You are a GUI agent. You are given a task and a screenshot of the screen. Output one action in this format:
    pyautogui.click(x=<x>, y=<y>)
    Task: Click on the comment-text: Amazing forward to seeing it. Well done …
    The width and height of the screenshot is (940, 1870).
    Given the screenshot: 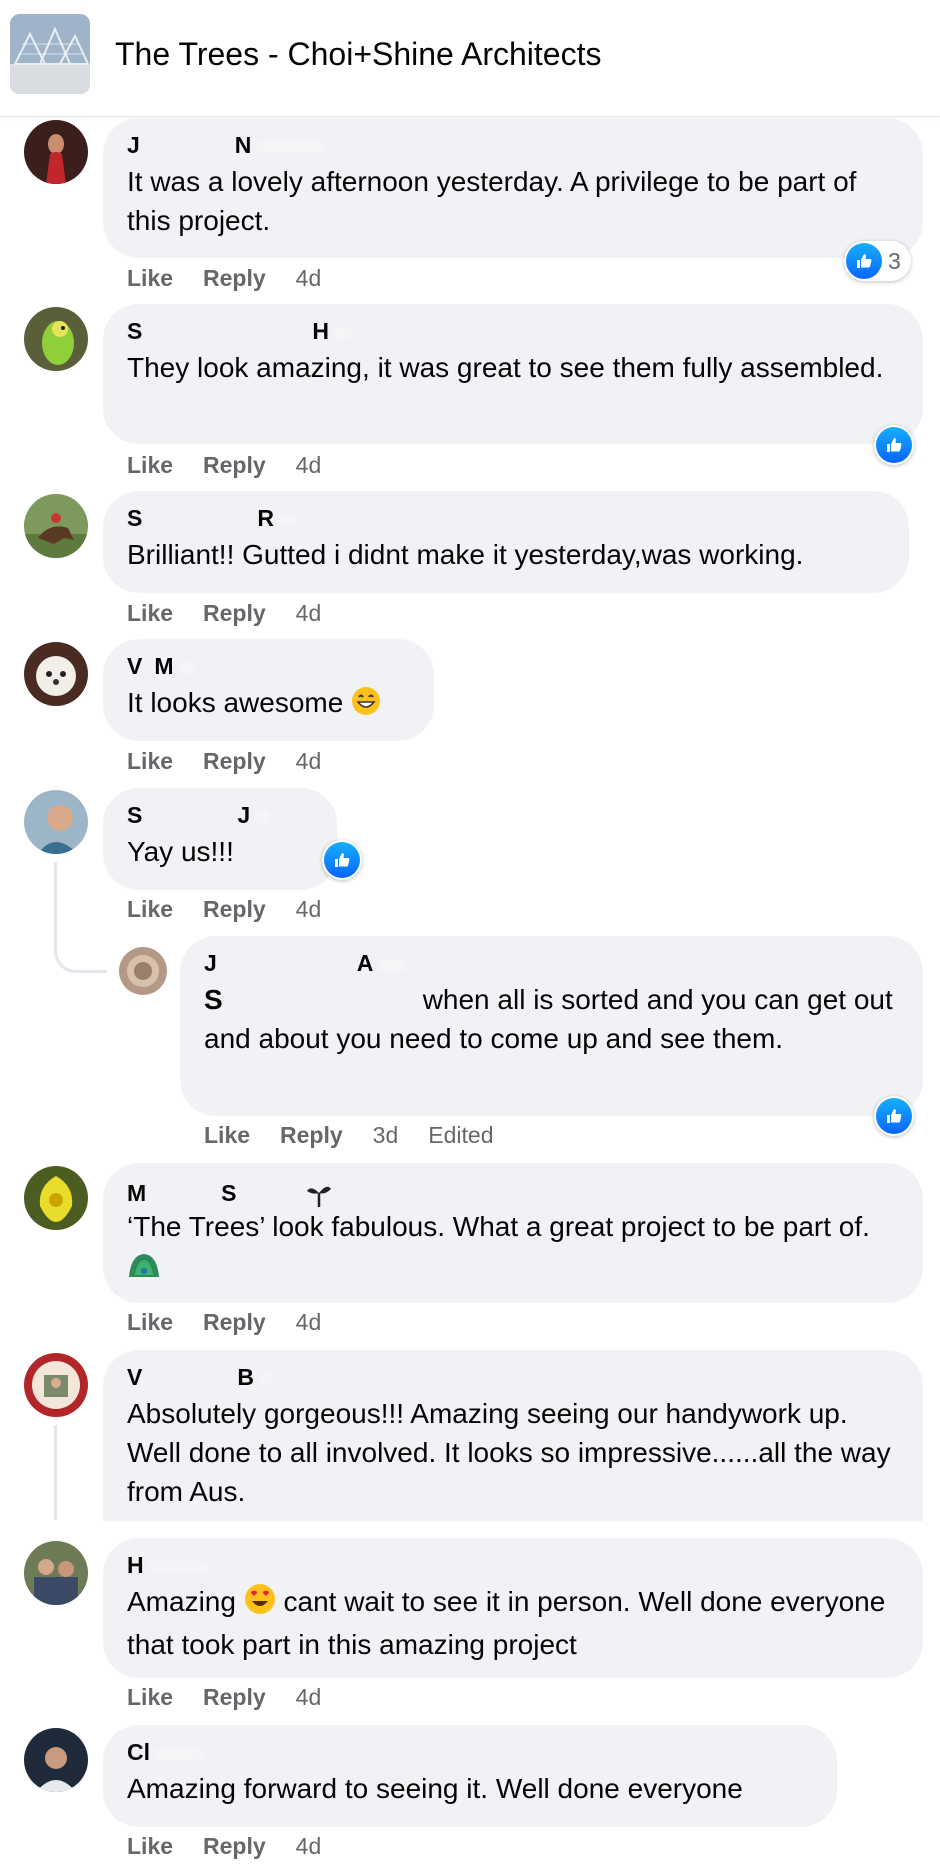 What is the action you would take?
    pyautogui.click(x=435, y=1788)
    